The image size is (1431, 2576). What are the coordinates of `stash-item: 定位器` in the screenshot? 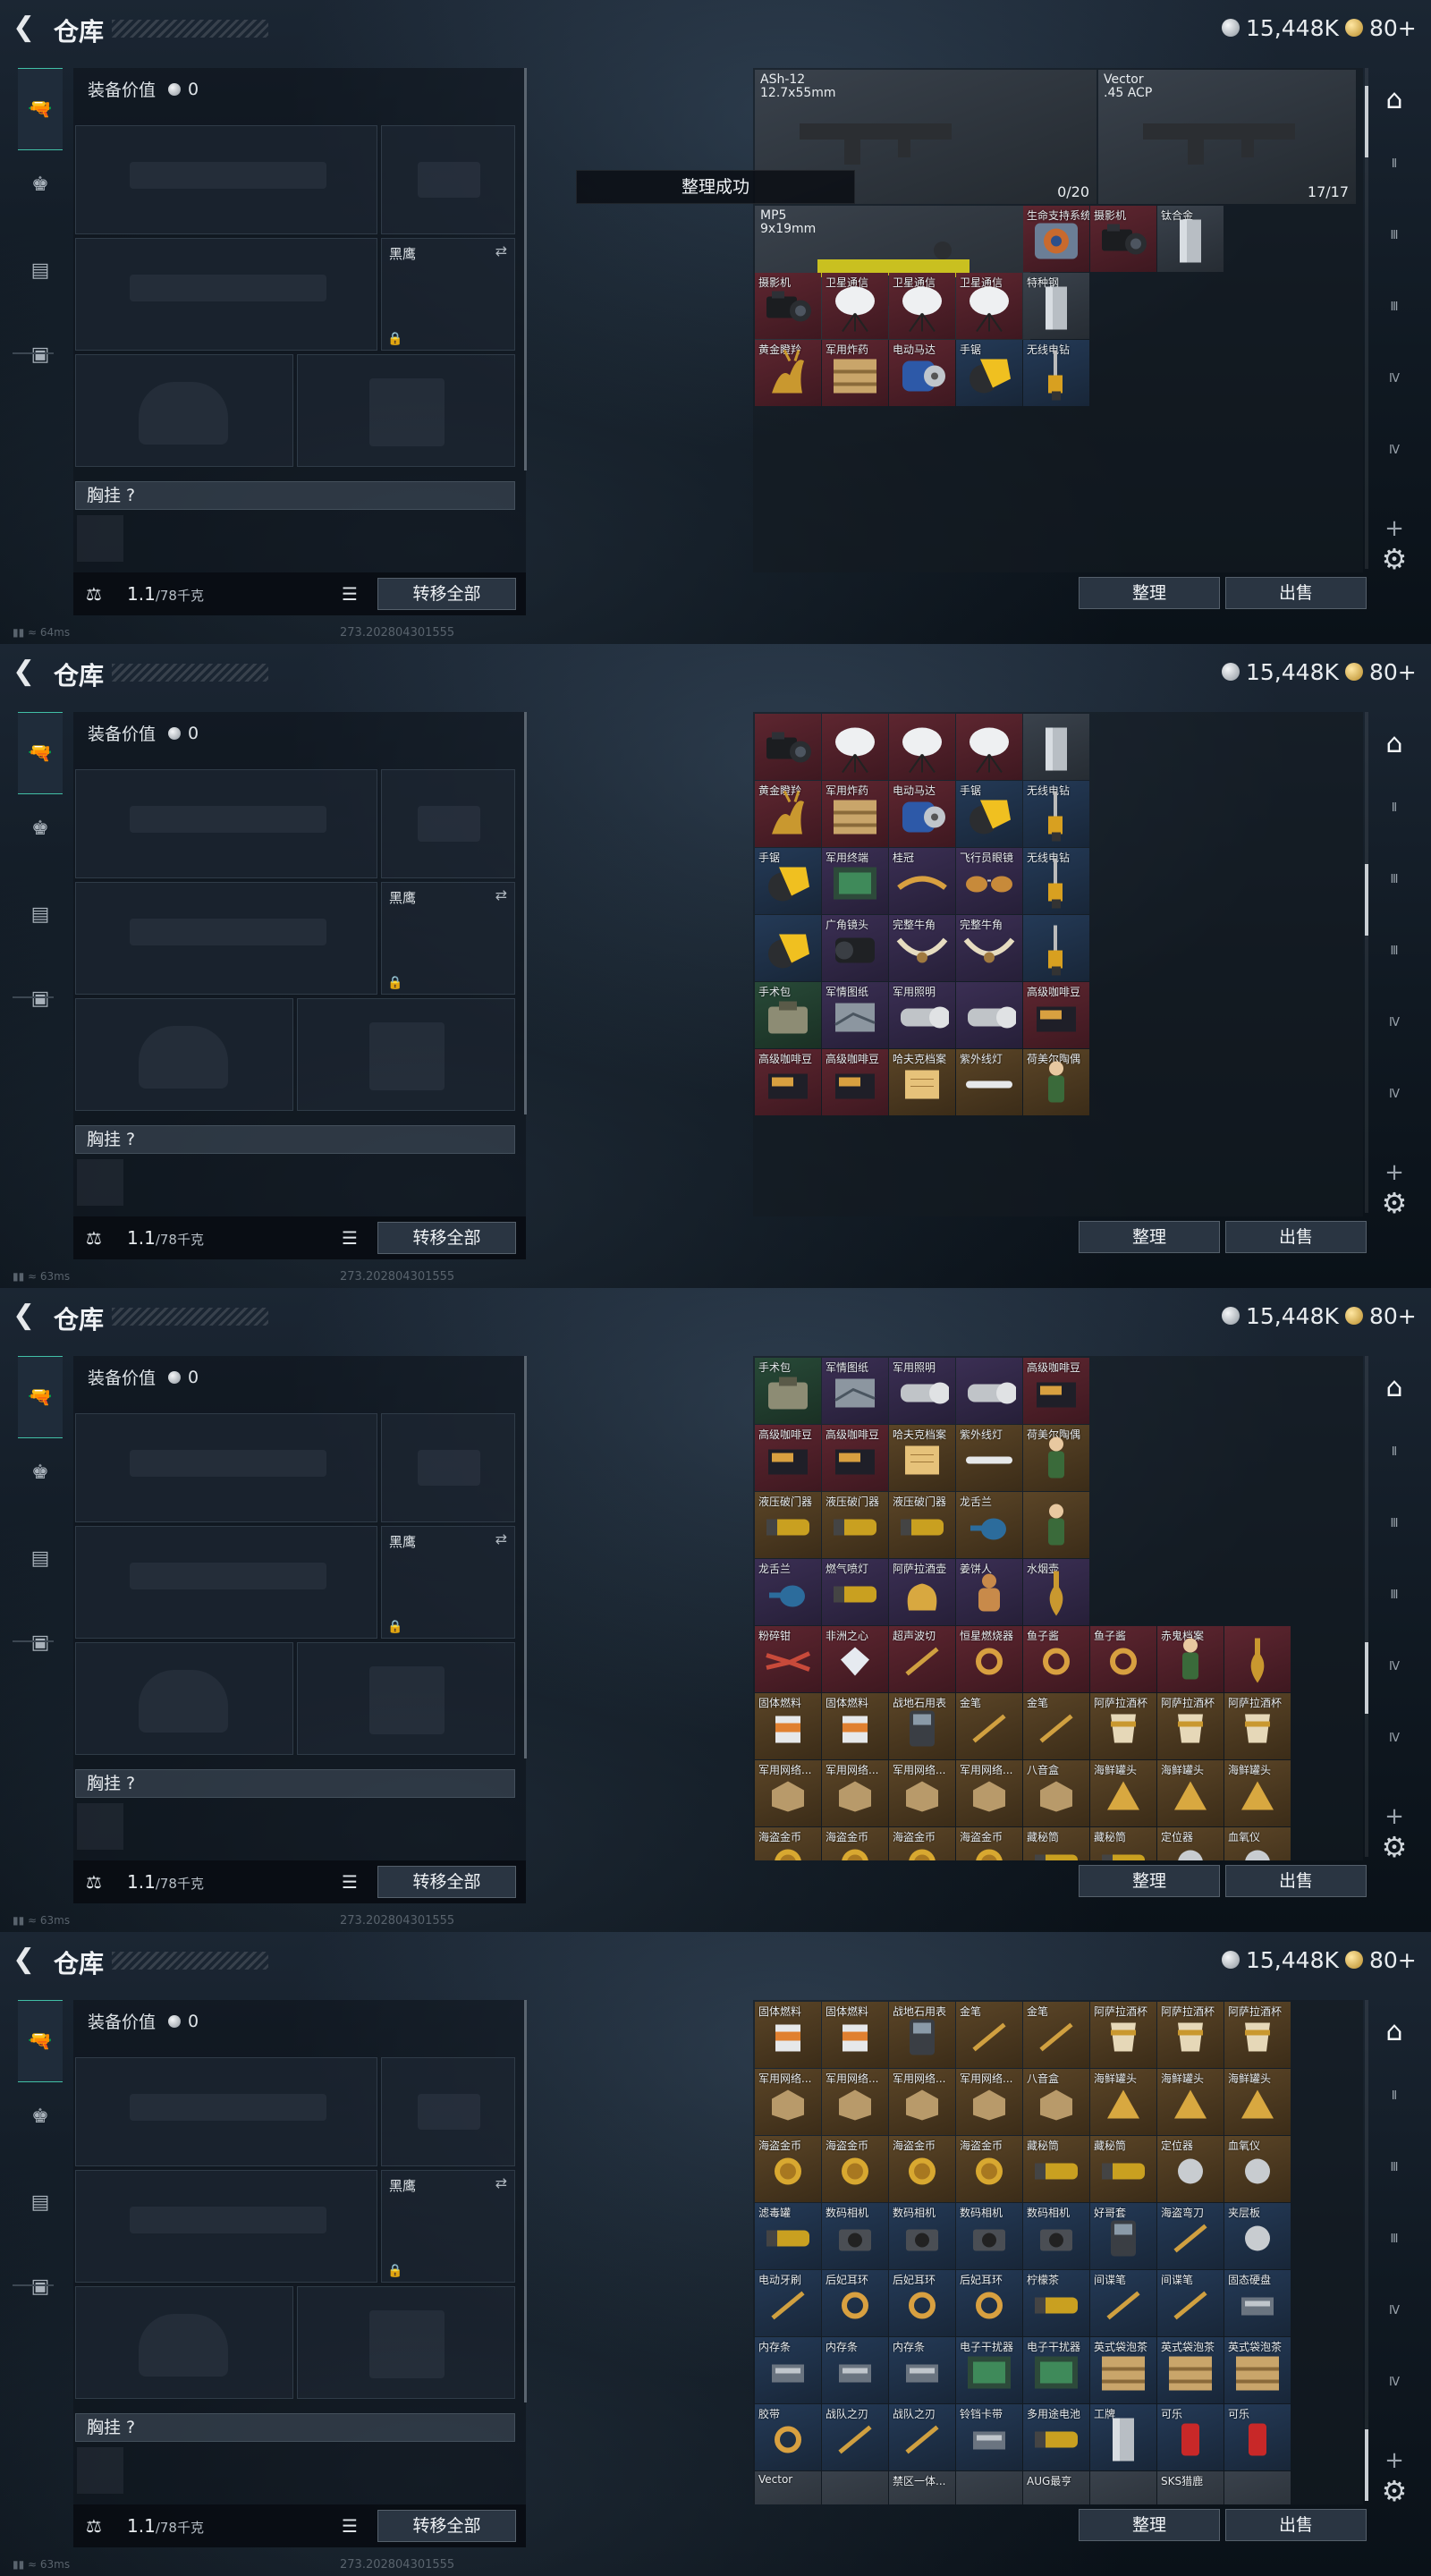 It's located at (1190, 2169).